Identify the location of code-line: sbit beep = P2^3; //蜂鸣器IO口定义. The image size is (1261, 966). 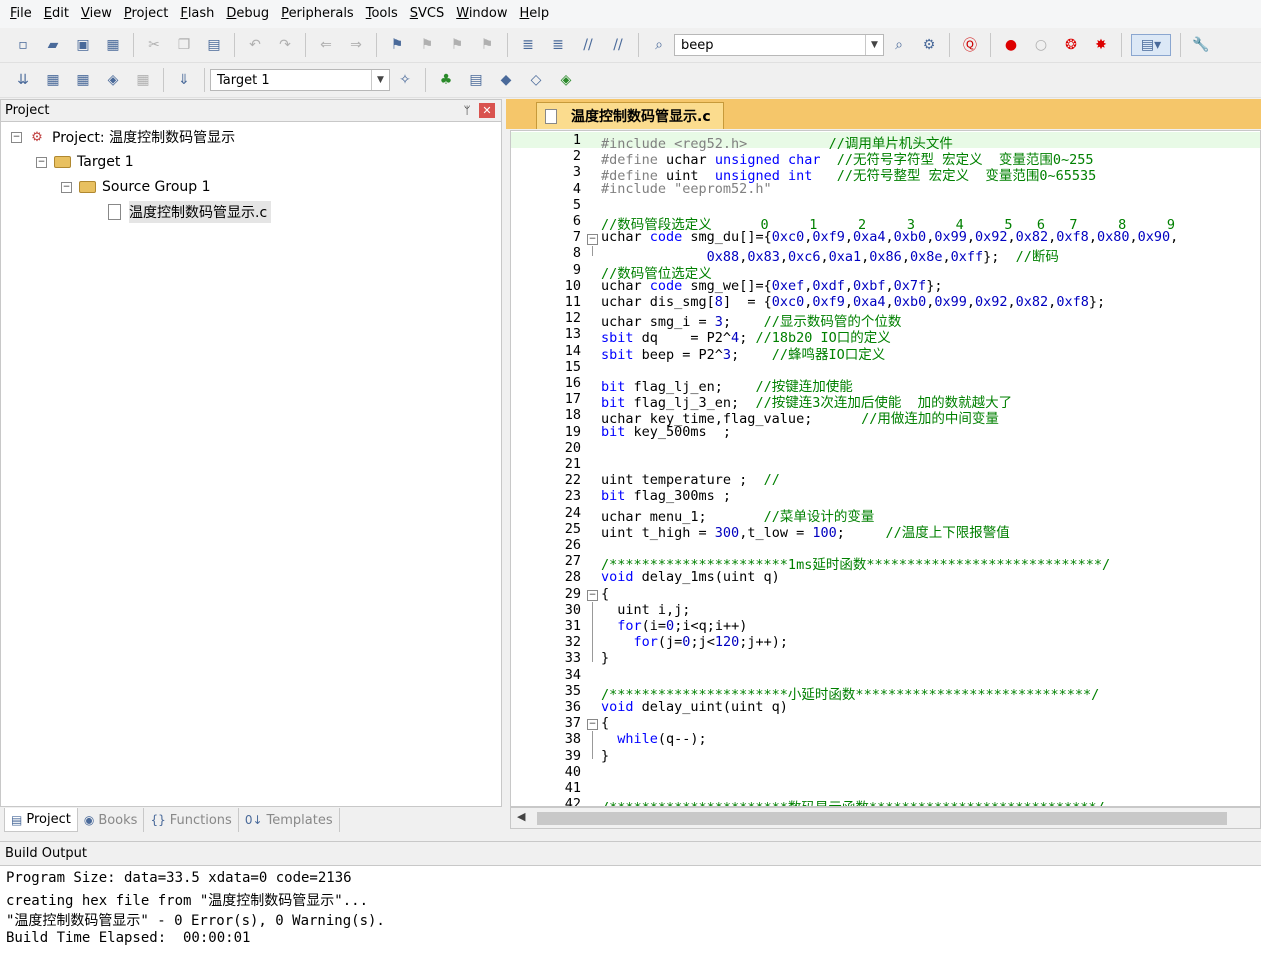
(743, 353).